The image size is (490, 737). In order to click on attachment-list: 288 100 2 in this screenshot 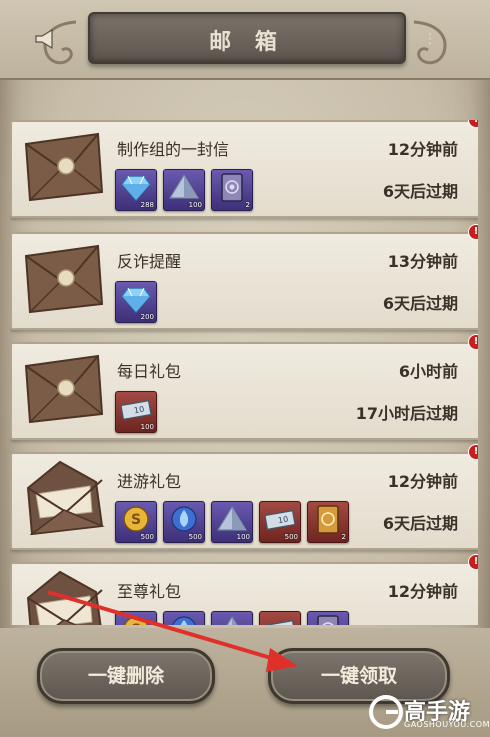, I will do `click(184, 190)`.